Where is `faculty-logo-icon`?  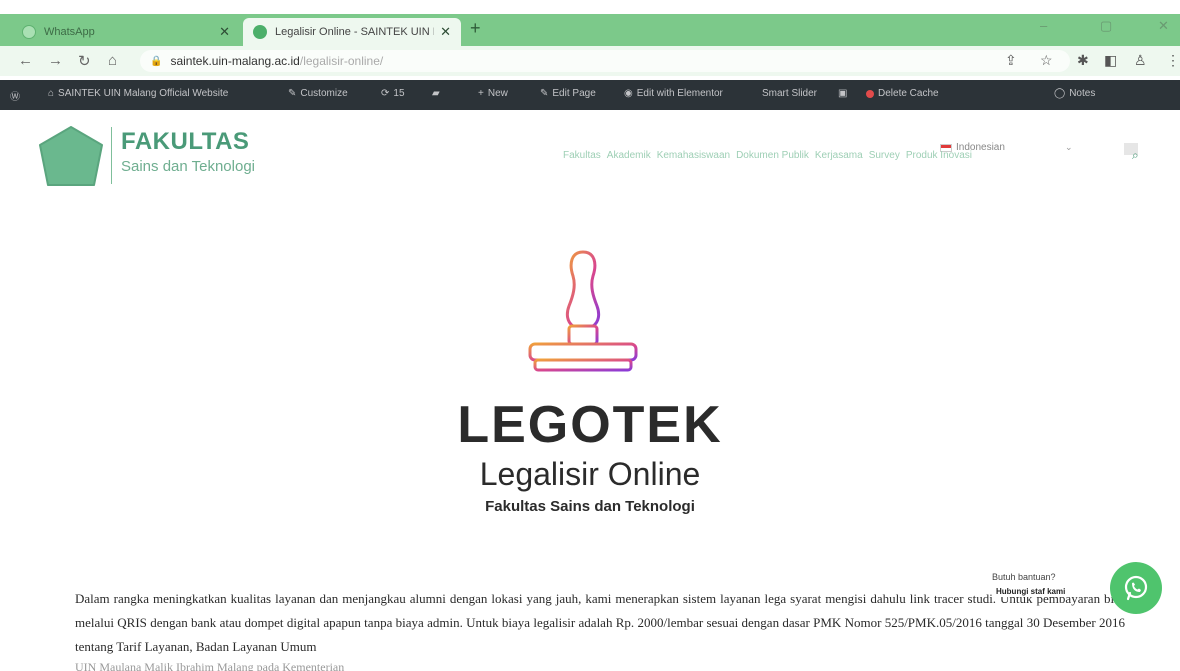 faculty-logo-icon is located at coordinates (71, 156).